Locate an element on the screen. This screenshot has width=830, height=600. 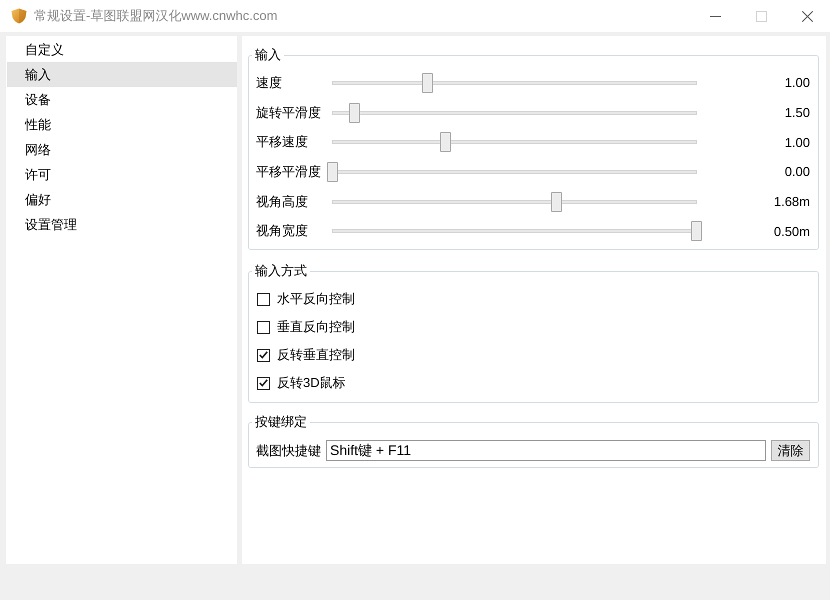
slider-label: 速度 is located at coordinates (269, 83).